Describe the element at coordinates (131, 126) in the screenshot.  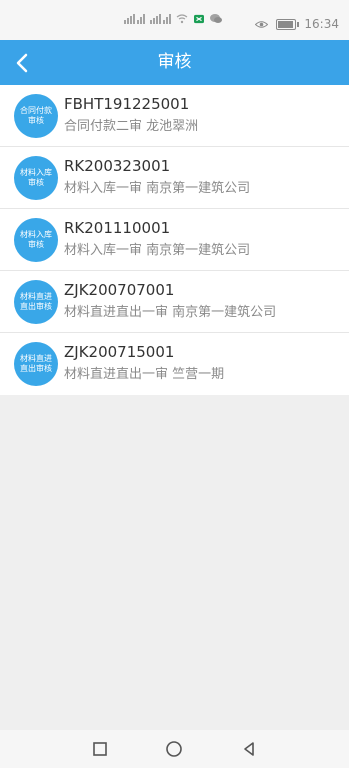
I see `item-subtitle: 合同付款二审 龙池翠洲` at that location.